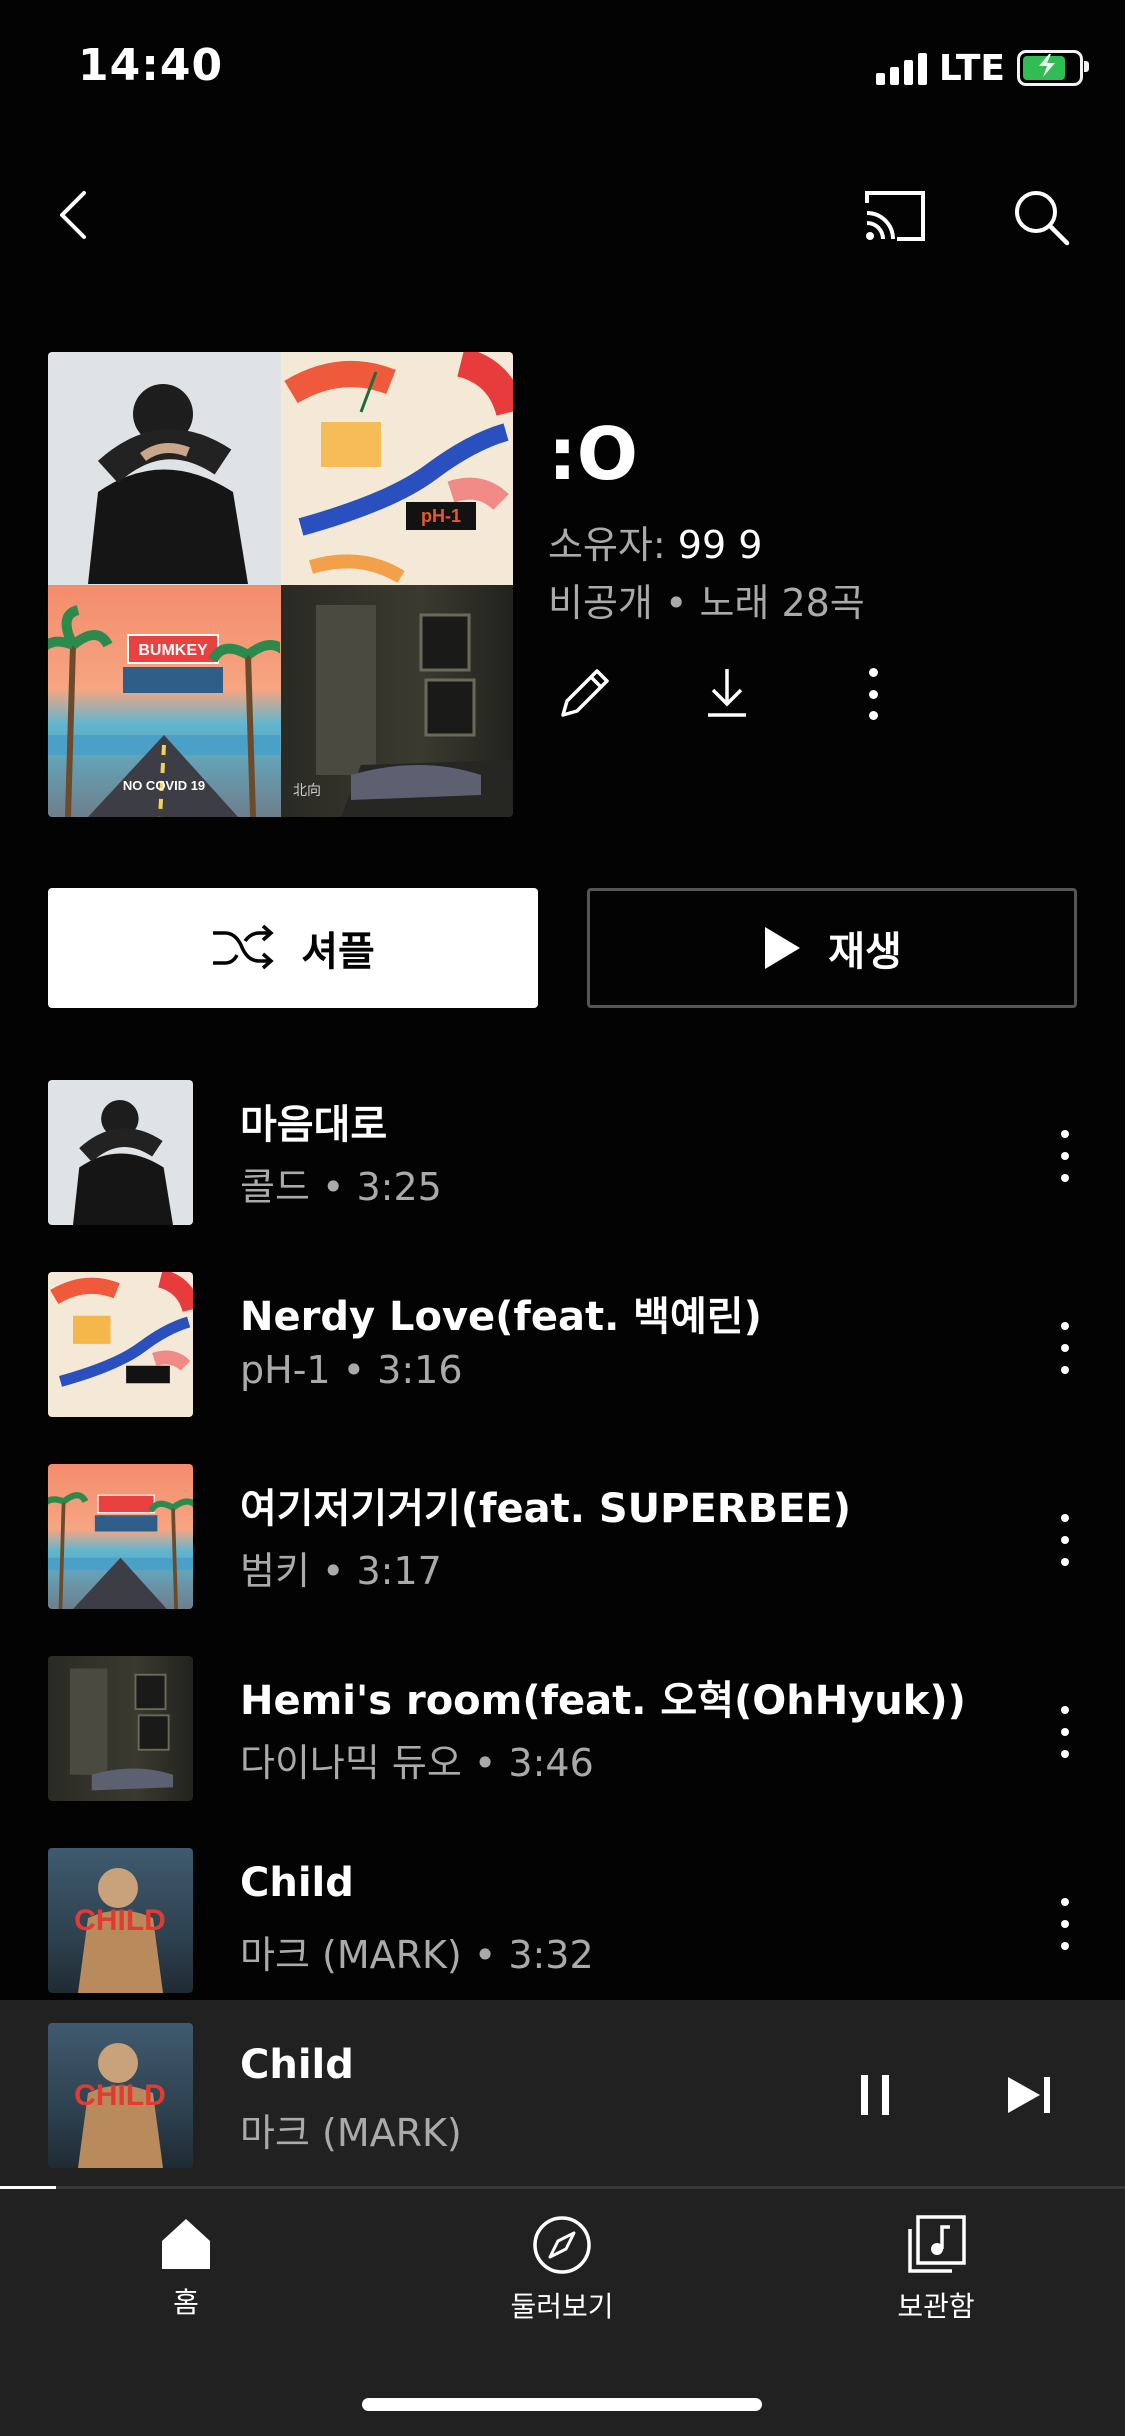  I want to click on nav-item-home: 홈, so click(186, 2268).